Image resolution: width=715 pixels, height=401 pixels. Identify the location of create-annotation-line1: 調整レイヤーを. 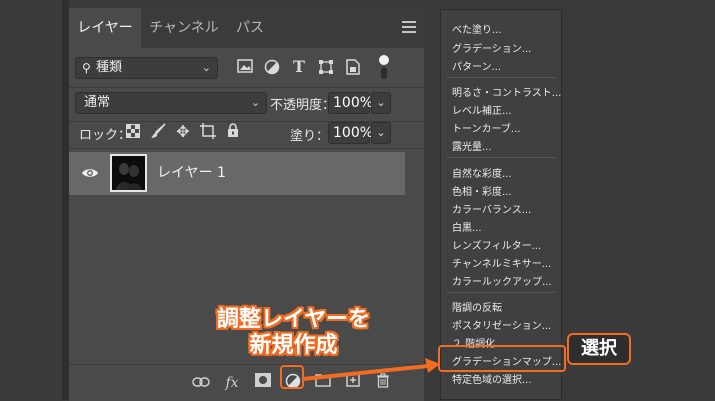
(293, 319).